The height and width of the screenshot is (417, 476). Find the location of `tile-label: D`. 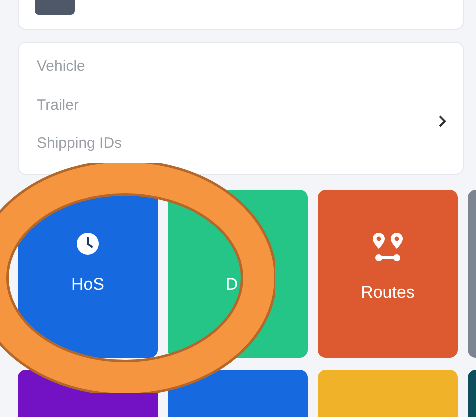

tile-label: D is located at coordinates (232, 285).